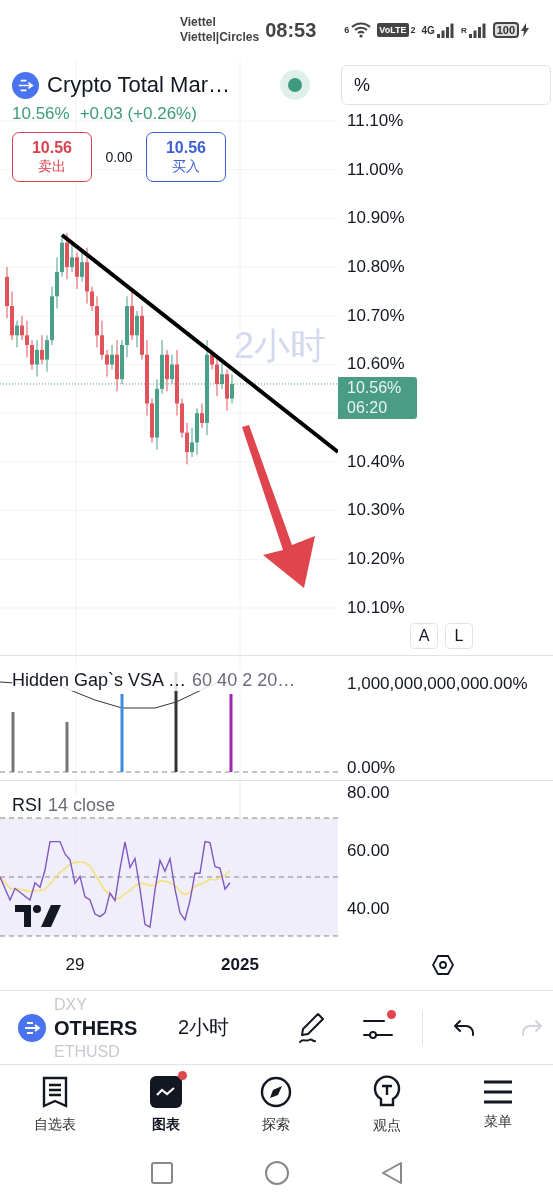 The image size is (553, 1200). I want to click on time-label: 2025, so click(240, 965).